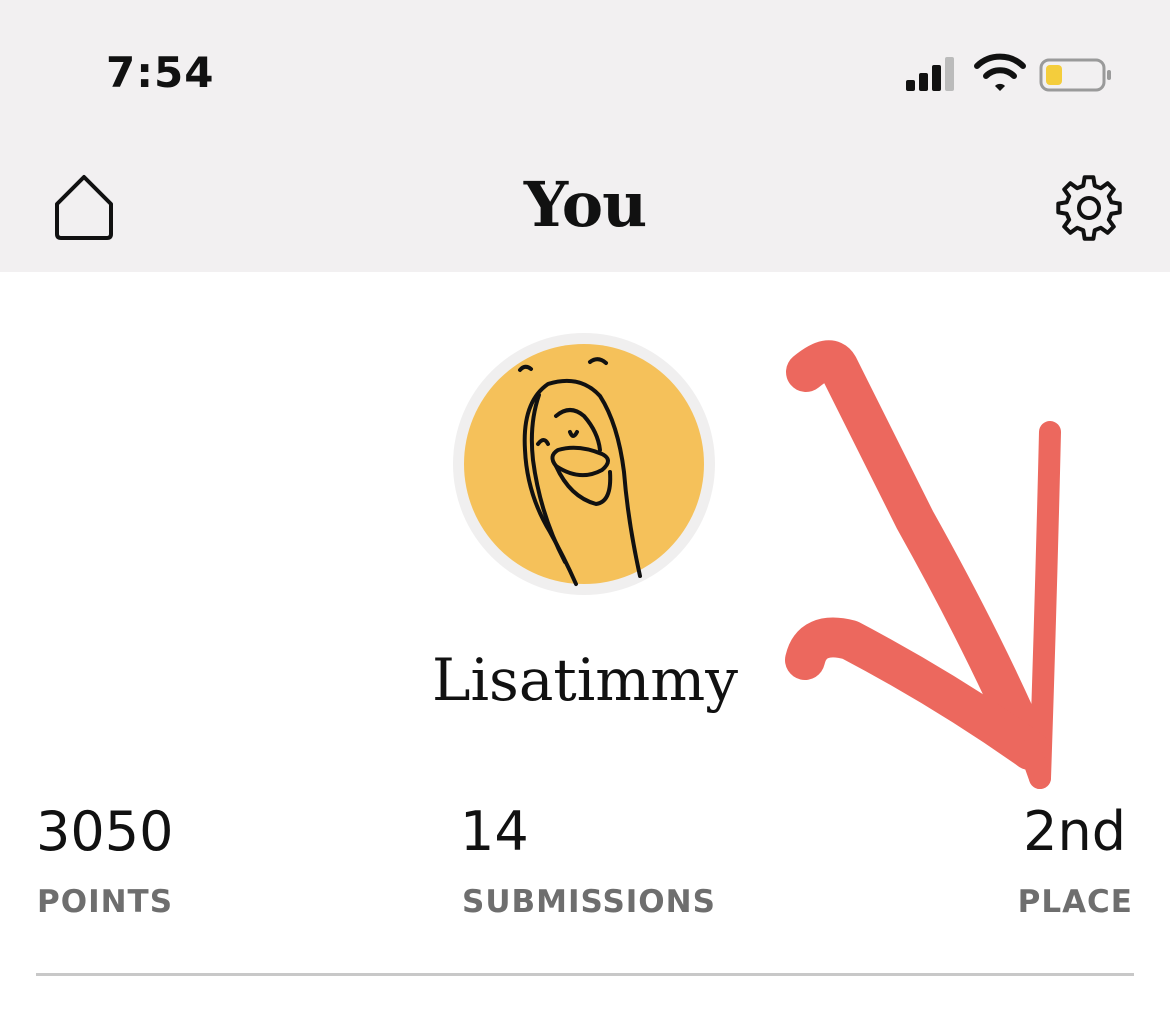  What do you see at coordinates (494, 831) in the screenshot?
I see `submissions-value: 14` at bounding box center [494, 831].